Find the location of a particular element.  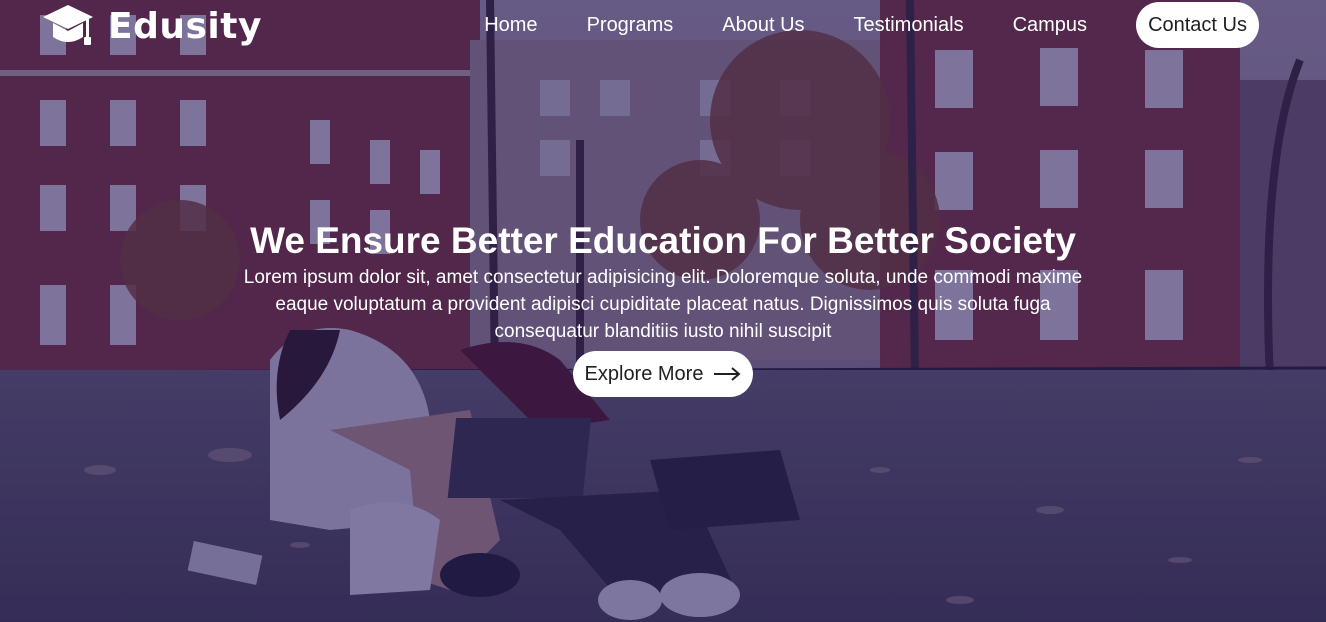

nav-item-about-us: About Us is located at coordinates (763, 25).